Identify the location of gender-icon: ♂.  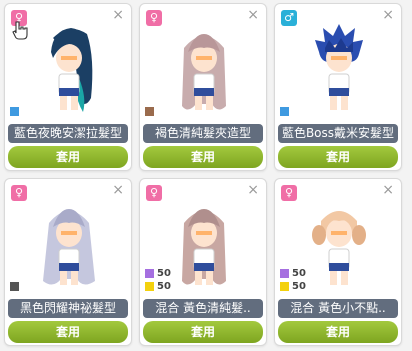
(289, 18).